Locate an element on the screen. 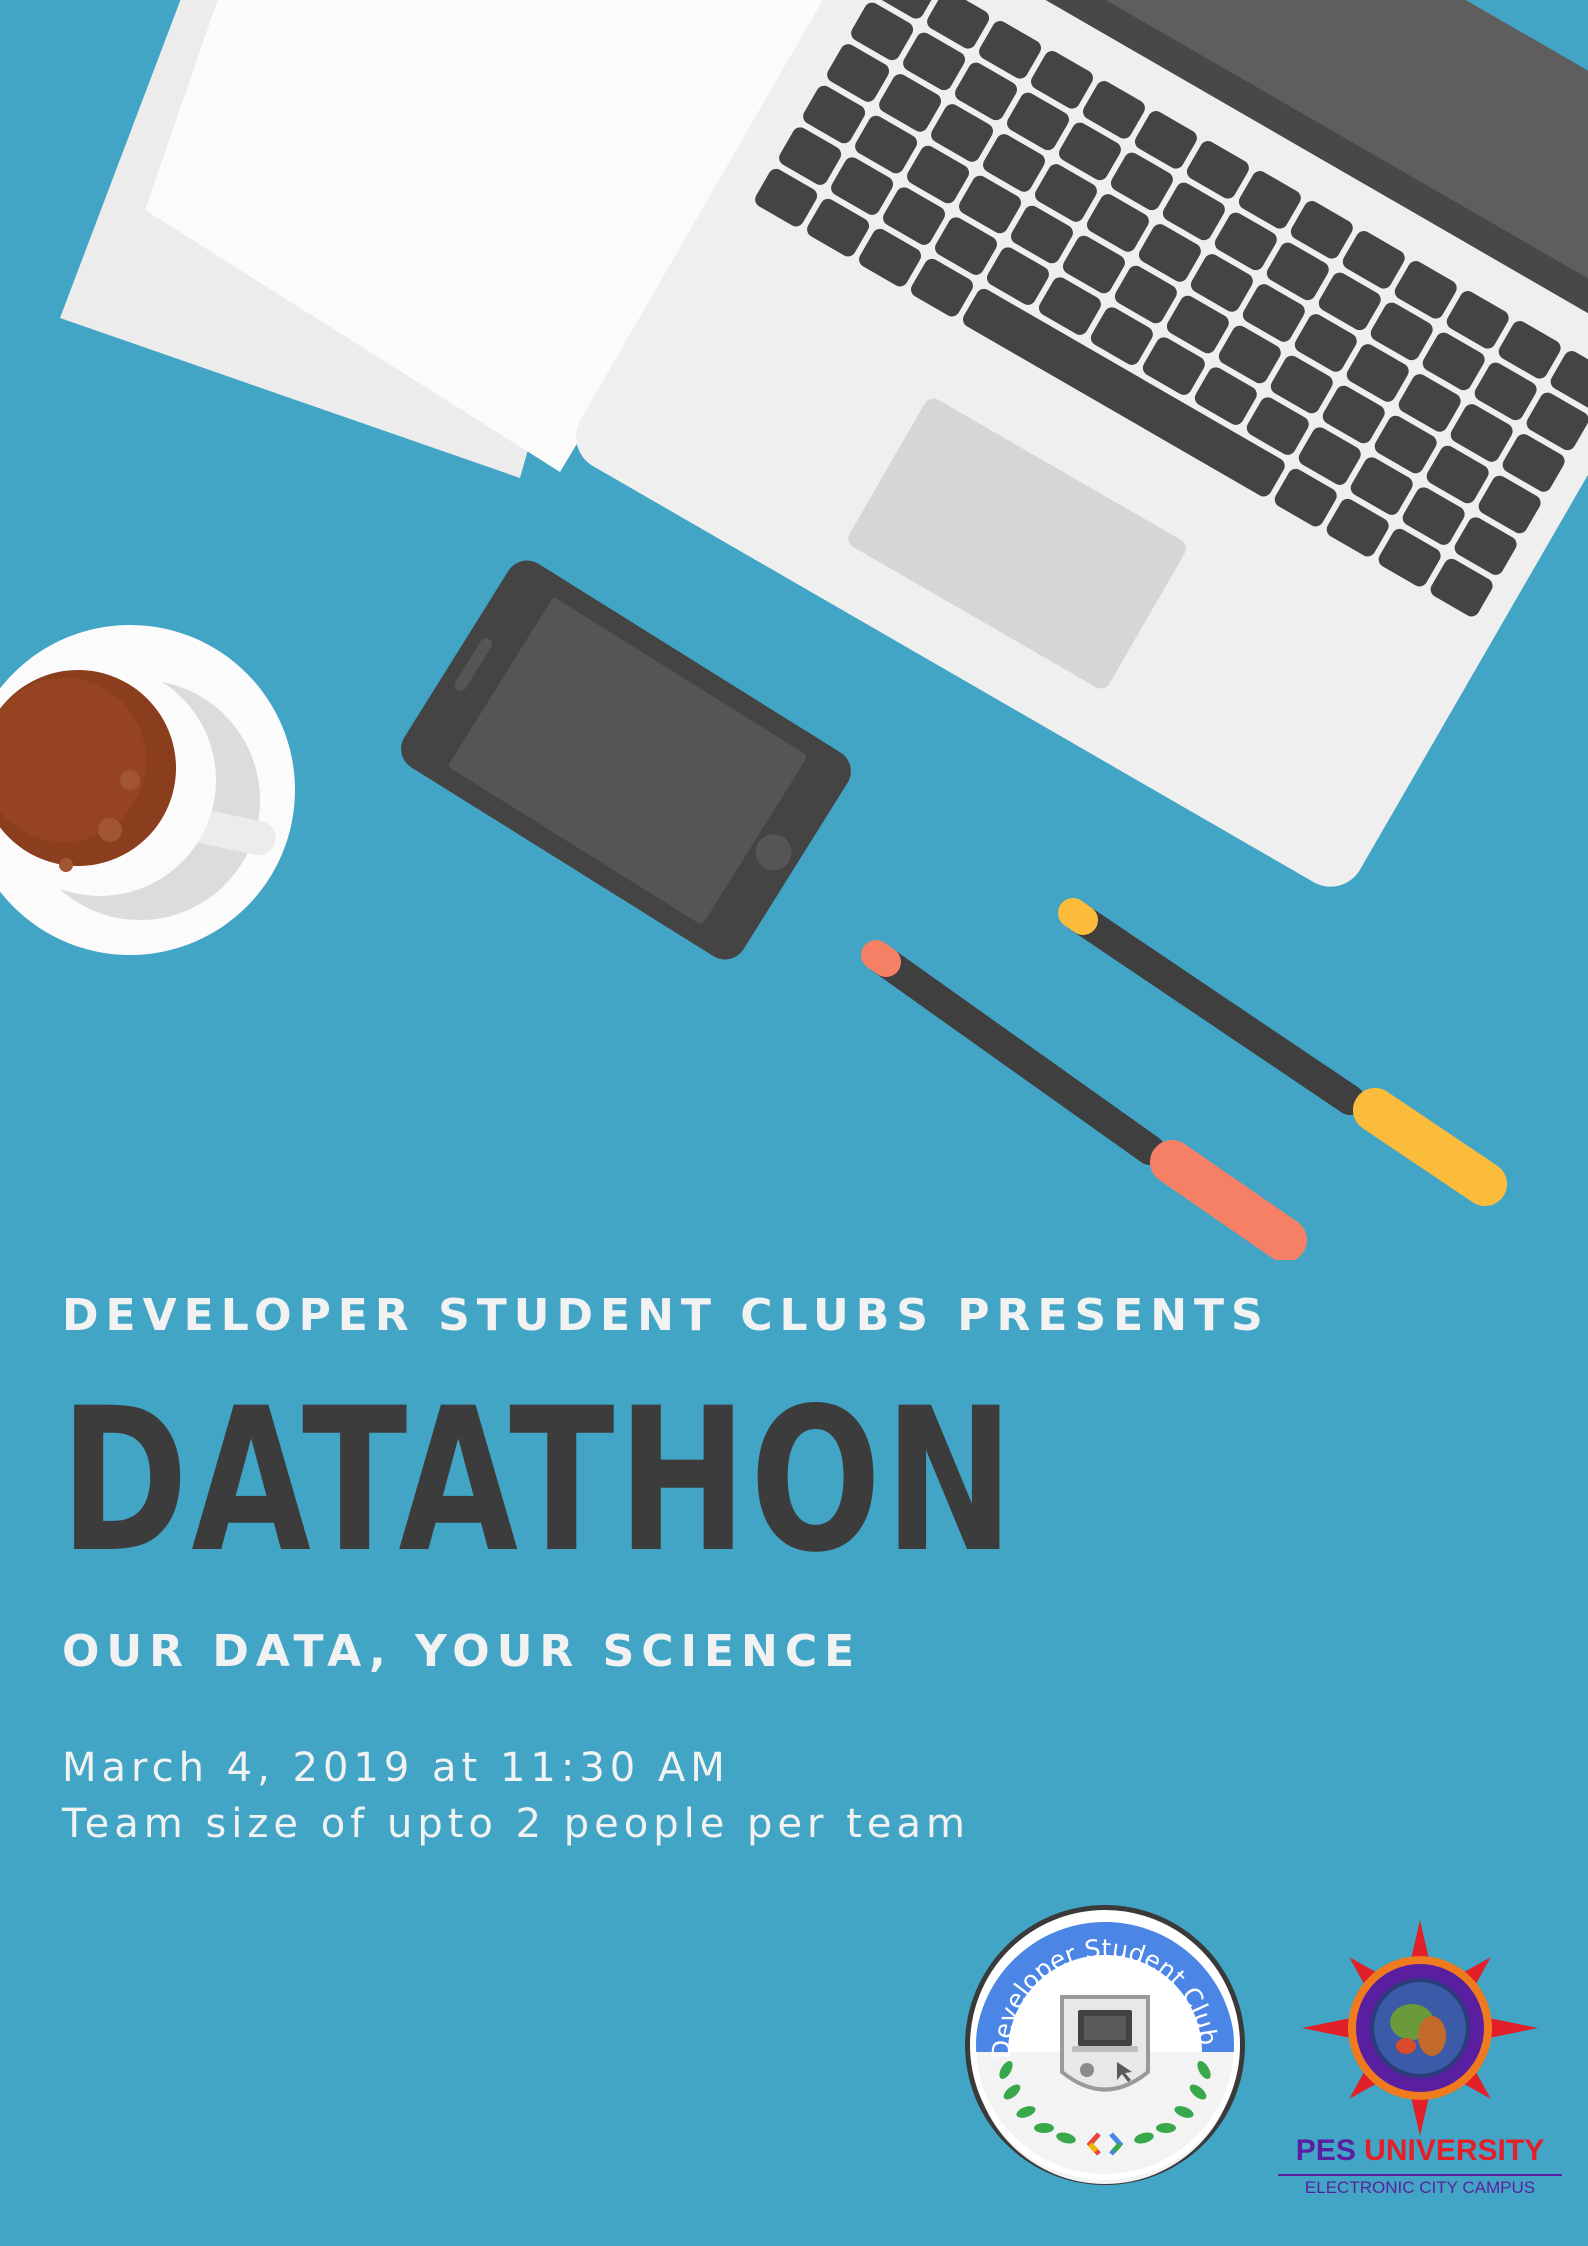  pes-name-part2: UNIVERSITY is located at coordinates (1454, 2150).